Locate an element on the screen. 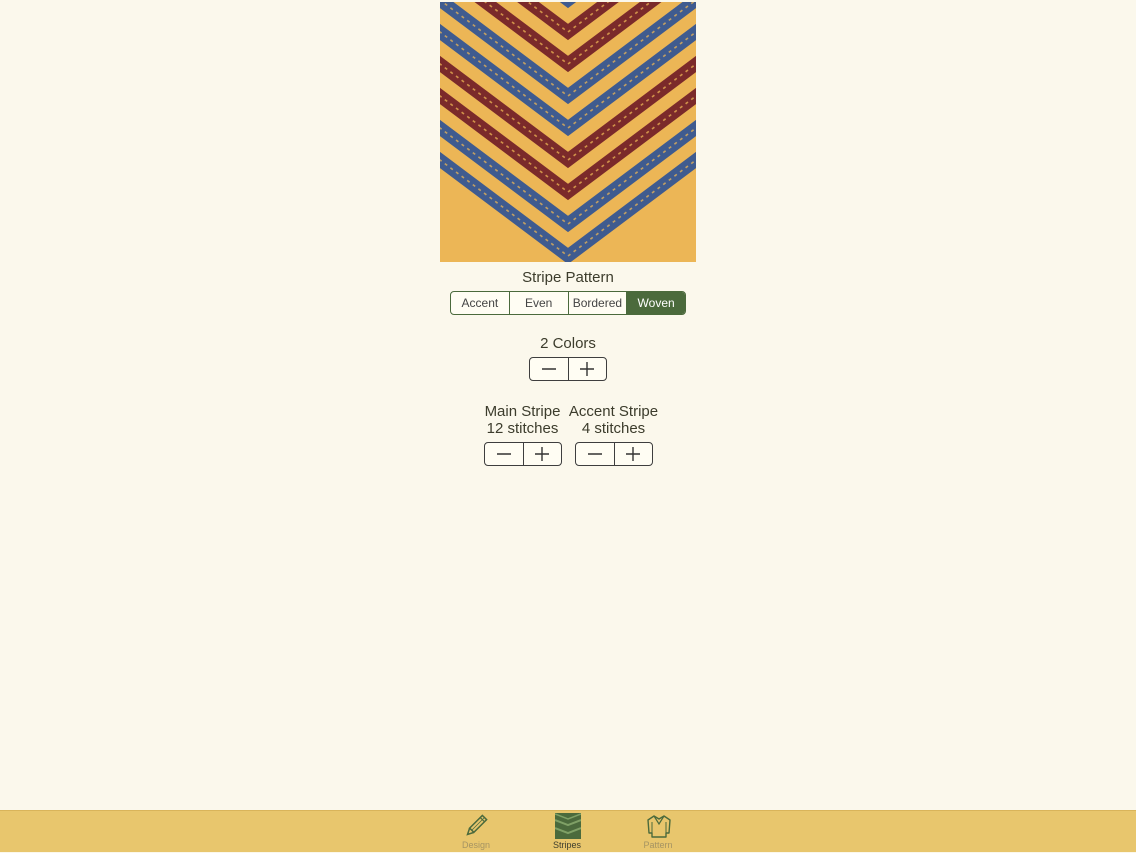 This screenshot has width=1136, height=853. accent-stripe-value: 4 stitches is located at coordinates (613, 428).